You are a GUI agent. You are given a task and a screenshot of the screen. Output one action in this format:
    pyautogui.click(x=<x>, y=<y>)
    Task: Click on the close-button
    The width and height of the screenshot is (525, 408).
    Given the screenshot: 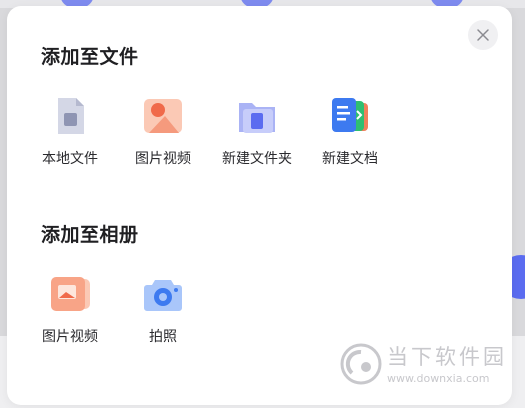 What is the action you would take?
    pyautogui.click(x=483, y=35)
    